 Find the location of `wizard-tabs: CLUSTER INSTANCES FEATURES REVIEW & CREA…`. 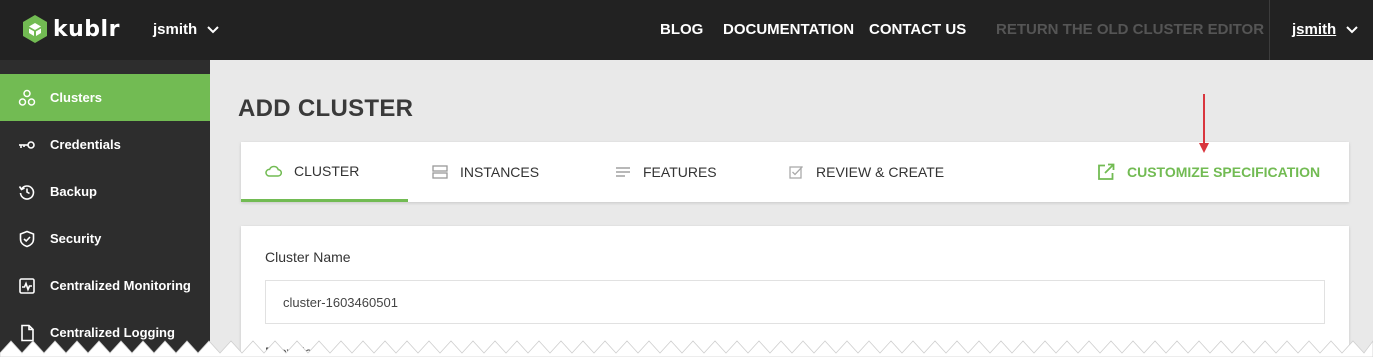

wizard-tabs: CLUSTER INSTANCES FEATURES REVIEW & CREA… is located at coordinates (795, 172).